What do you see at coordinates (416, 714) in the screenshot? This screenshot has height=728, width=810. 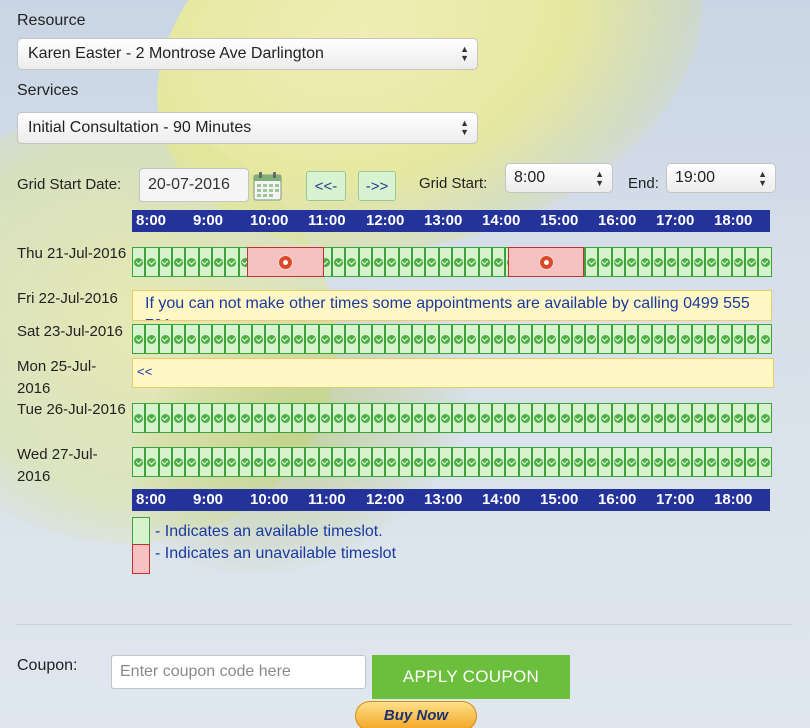 I see `buy-now-button: Buy Now` at bounding box center [416, 714].